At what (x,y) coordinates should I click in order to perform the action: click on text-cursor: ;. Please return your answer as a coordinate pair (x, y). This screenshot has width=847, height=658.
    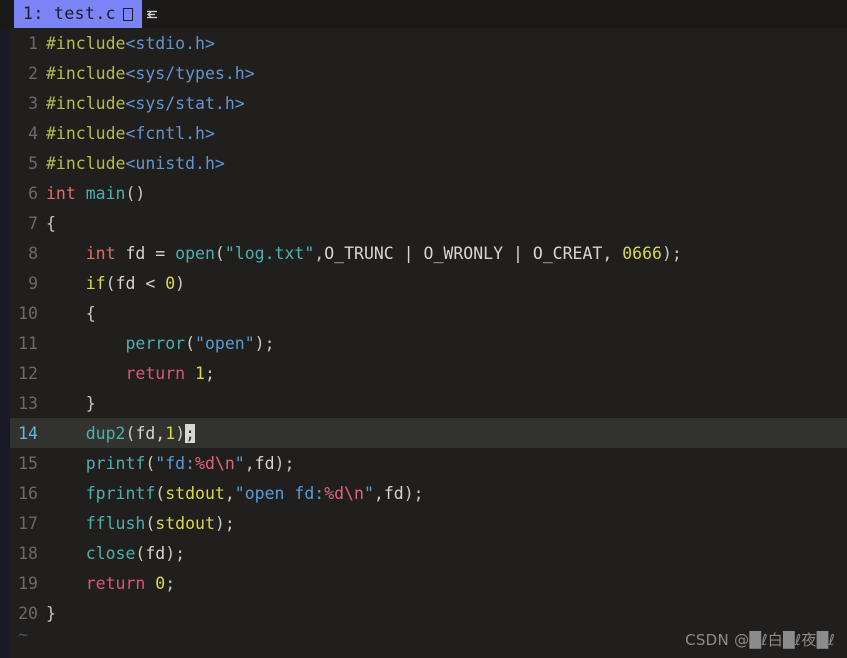
    Looking at the image, I should click on (190, 433).